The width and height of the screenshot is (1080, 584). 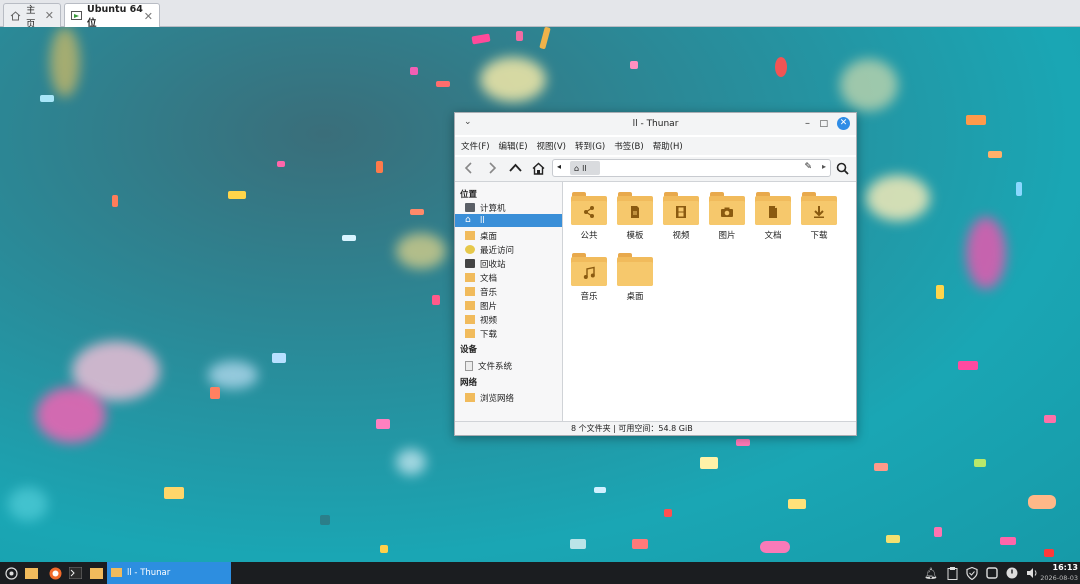 I want to click on up-icon, so click(x=515, y=168).